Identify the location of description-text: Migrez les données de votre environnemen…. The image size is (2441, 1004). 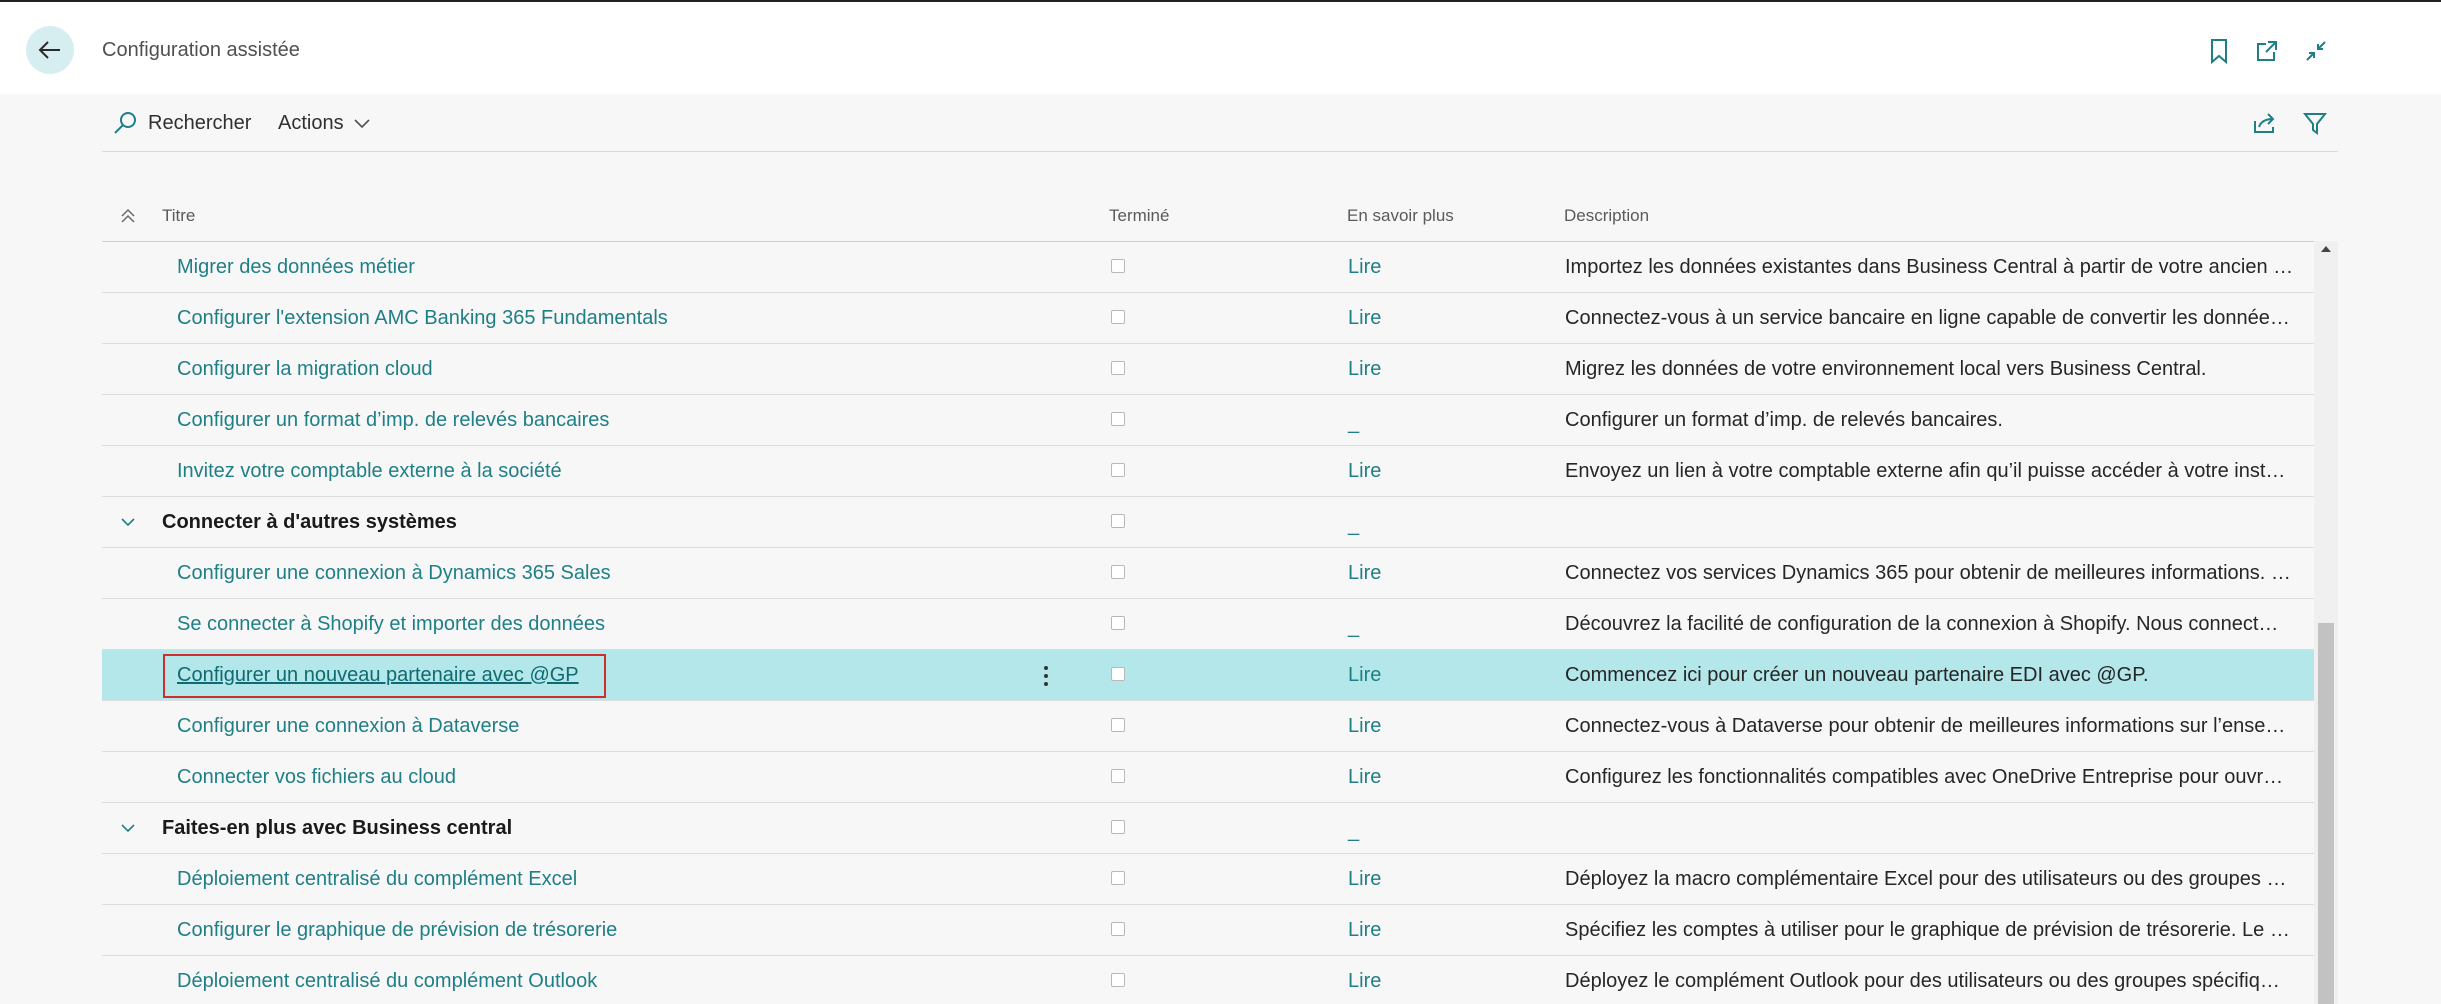
(1886, 368).